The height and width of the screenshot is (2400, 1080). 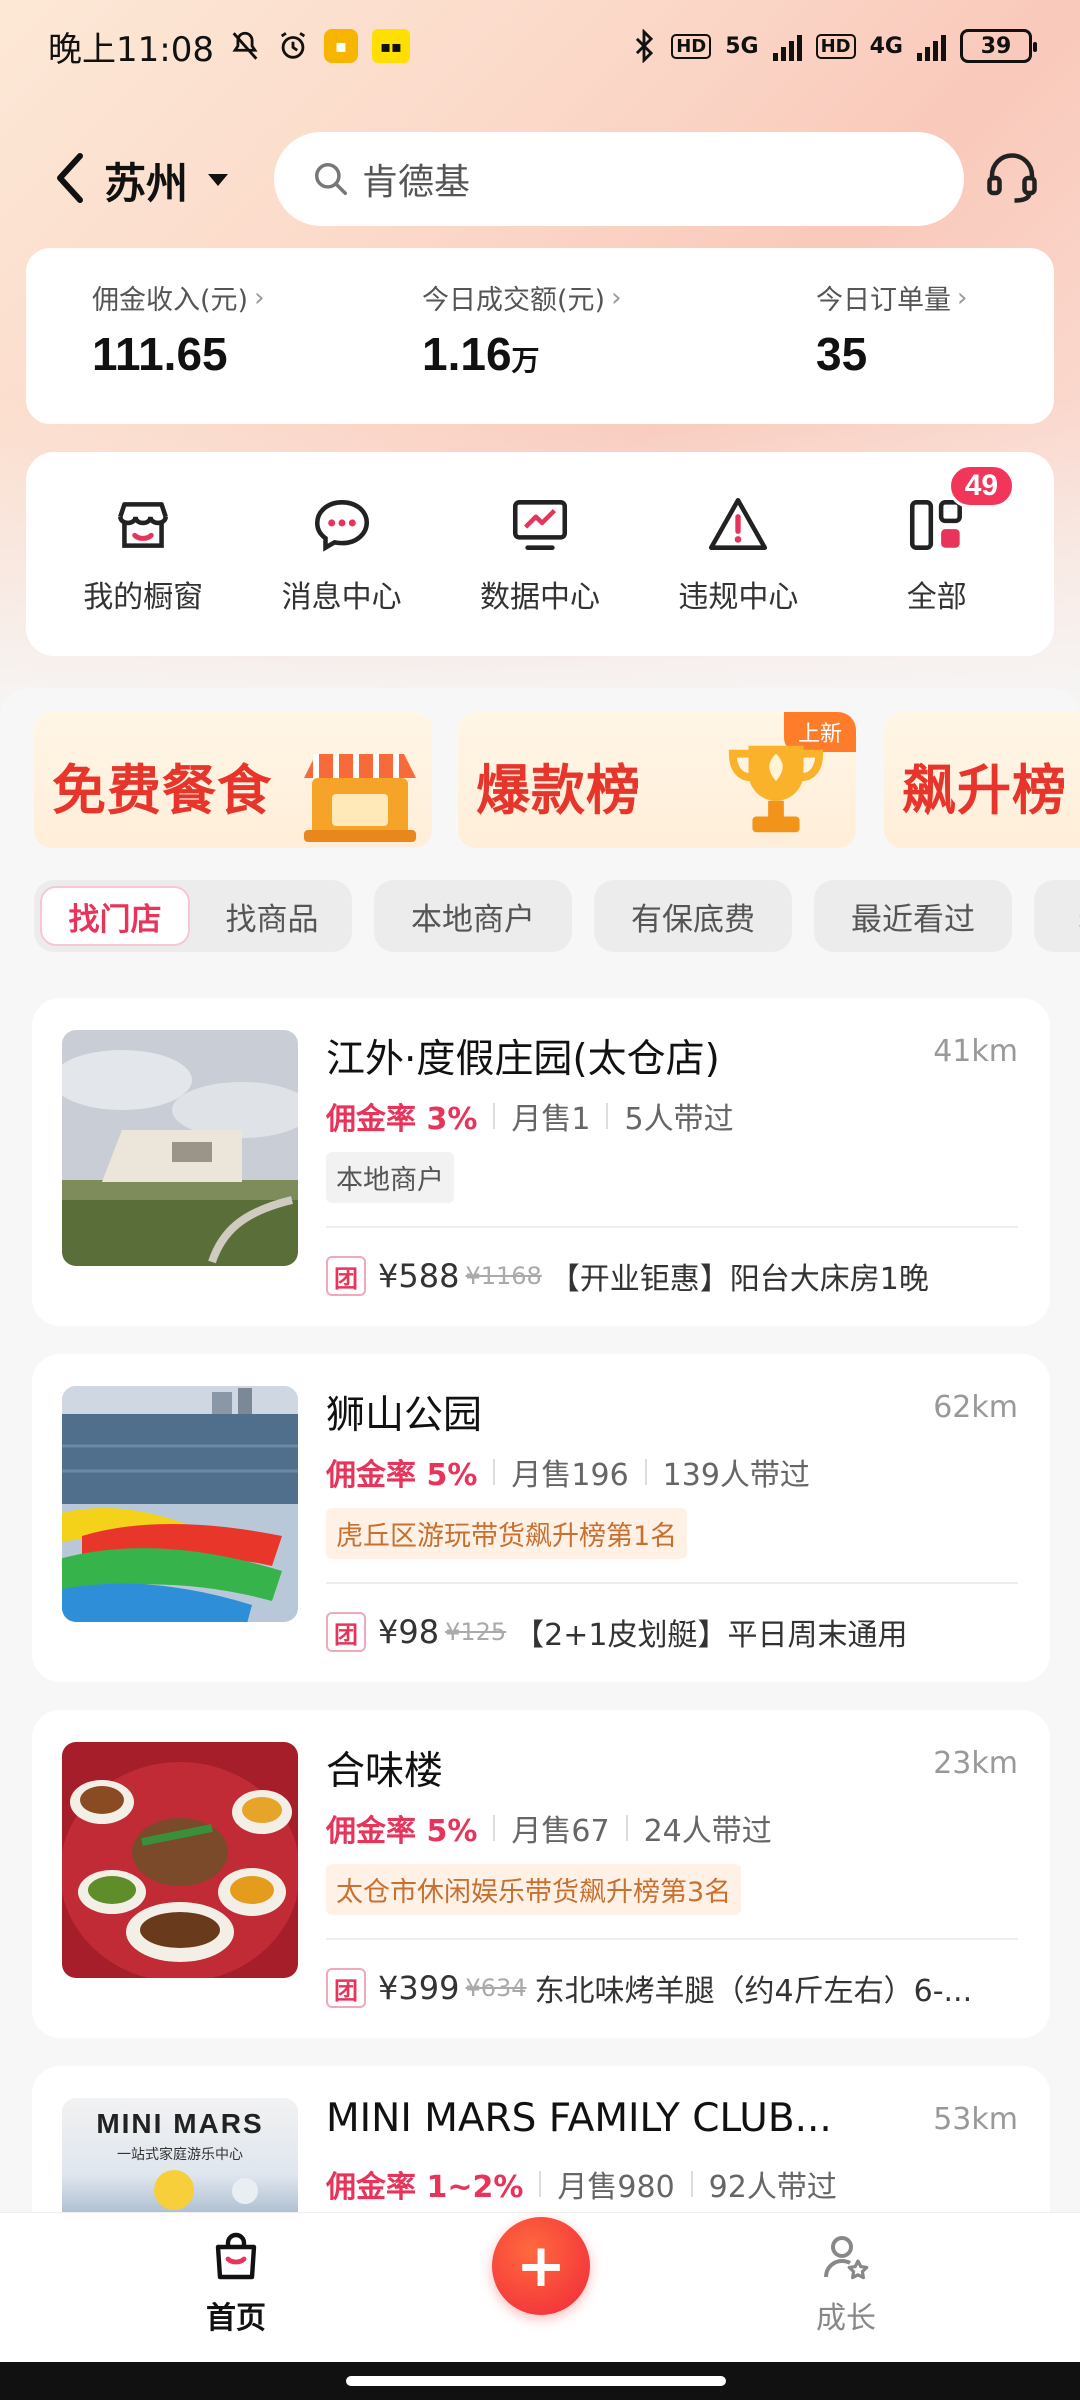 I want to click on menu-item-label: 消息中心, so click(x=341, y=597).